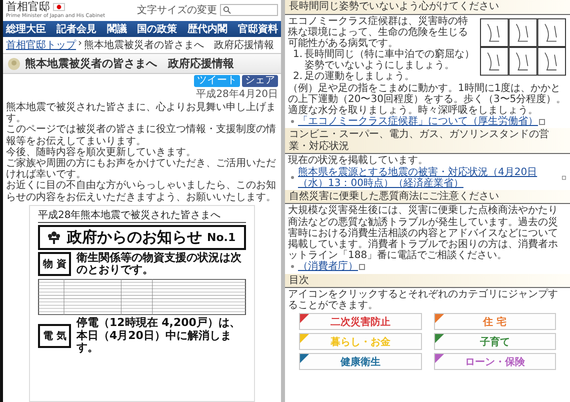 Image resolution: width=570 pixels, height=402 pixels. What do you see at coordinates (59, 7) in the screenshot?
I see `flag-icon` at bounding box center [59, 7].